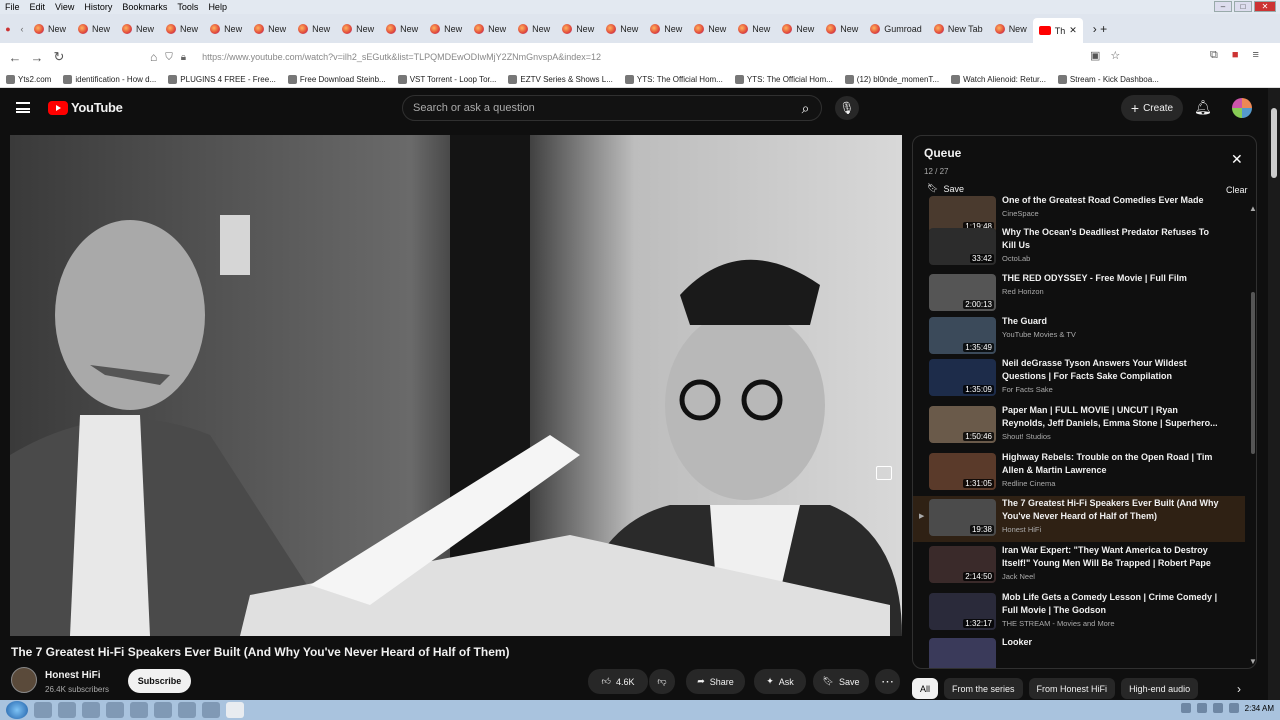 This screenshot has width=1280, height=720. I want to click on chevron-up-icon: ▲, so click(1252, 208).